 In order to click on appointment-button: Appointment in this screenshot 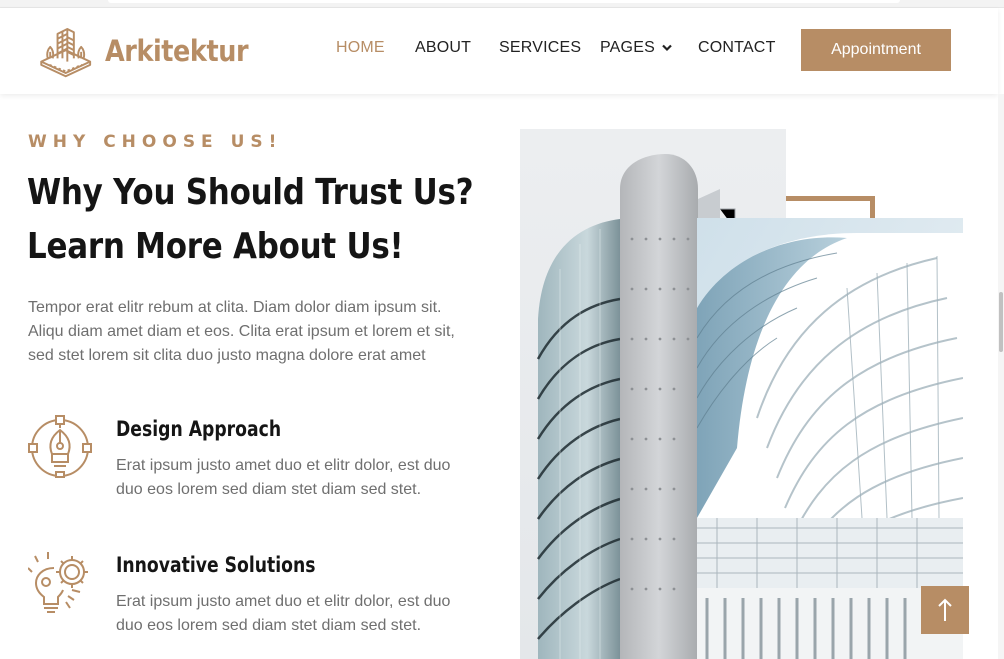, I will do `click(876, 50)`.